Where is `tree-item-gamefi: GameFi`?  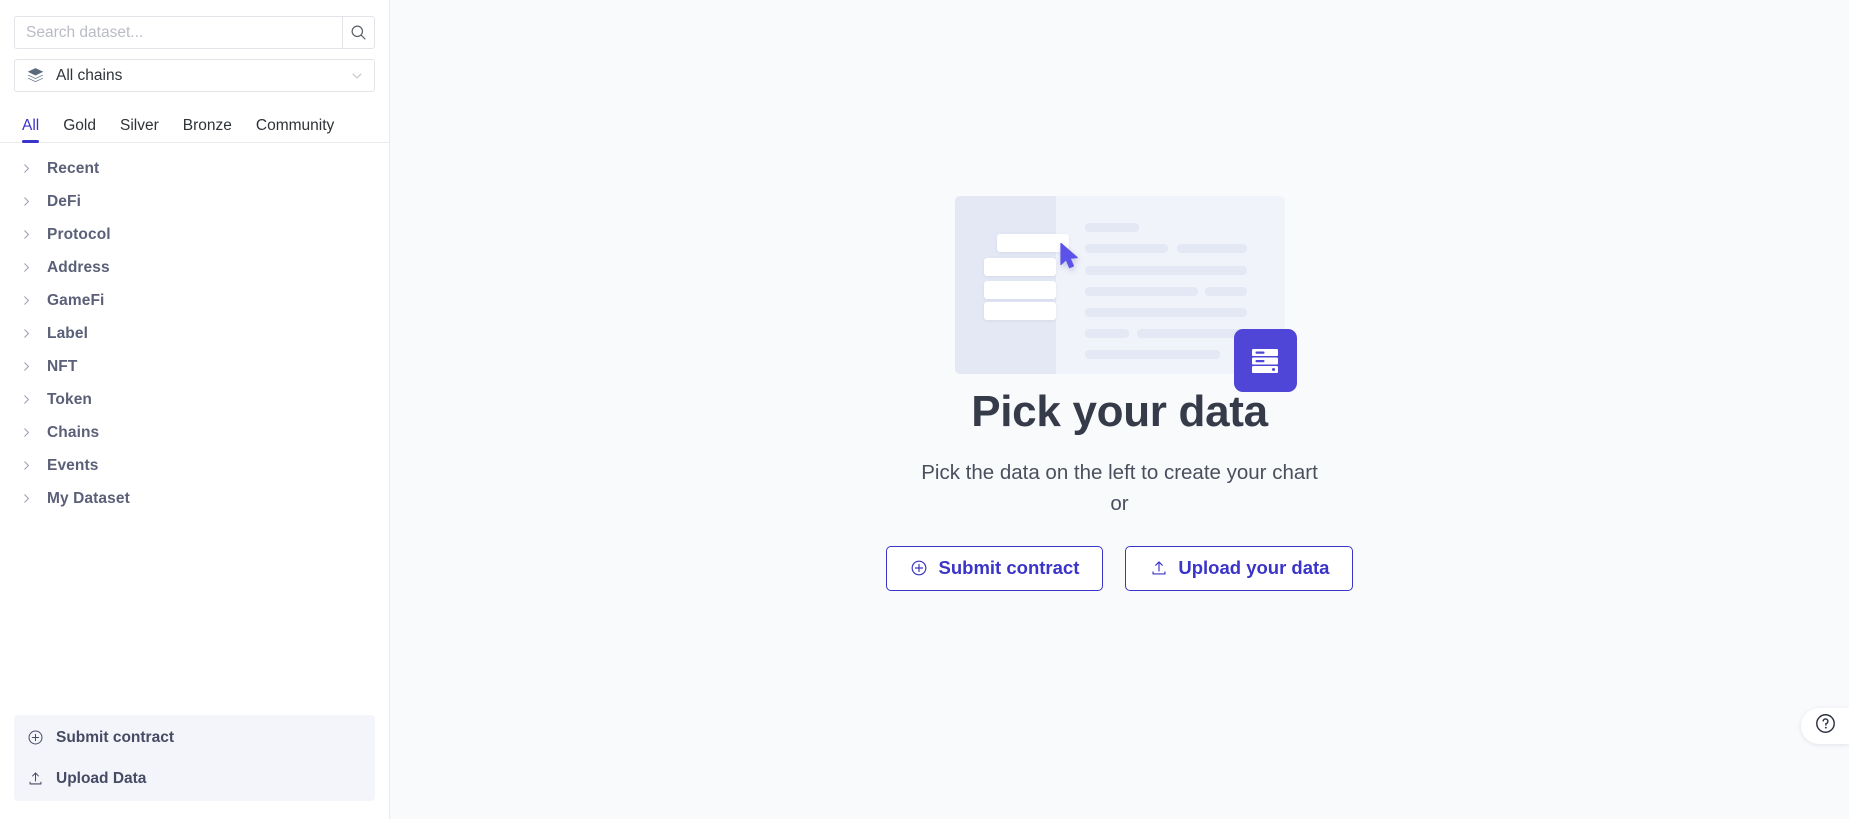
tree-item-gamefi: GameFi is located at coordinates (194, 300).